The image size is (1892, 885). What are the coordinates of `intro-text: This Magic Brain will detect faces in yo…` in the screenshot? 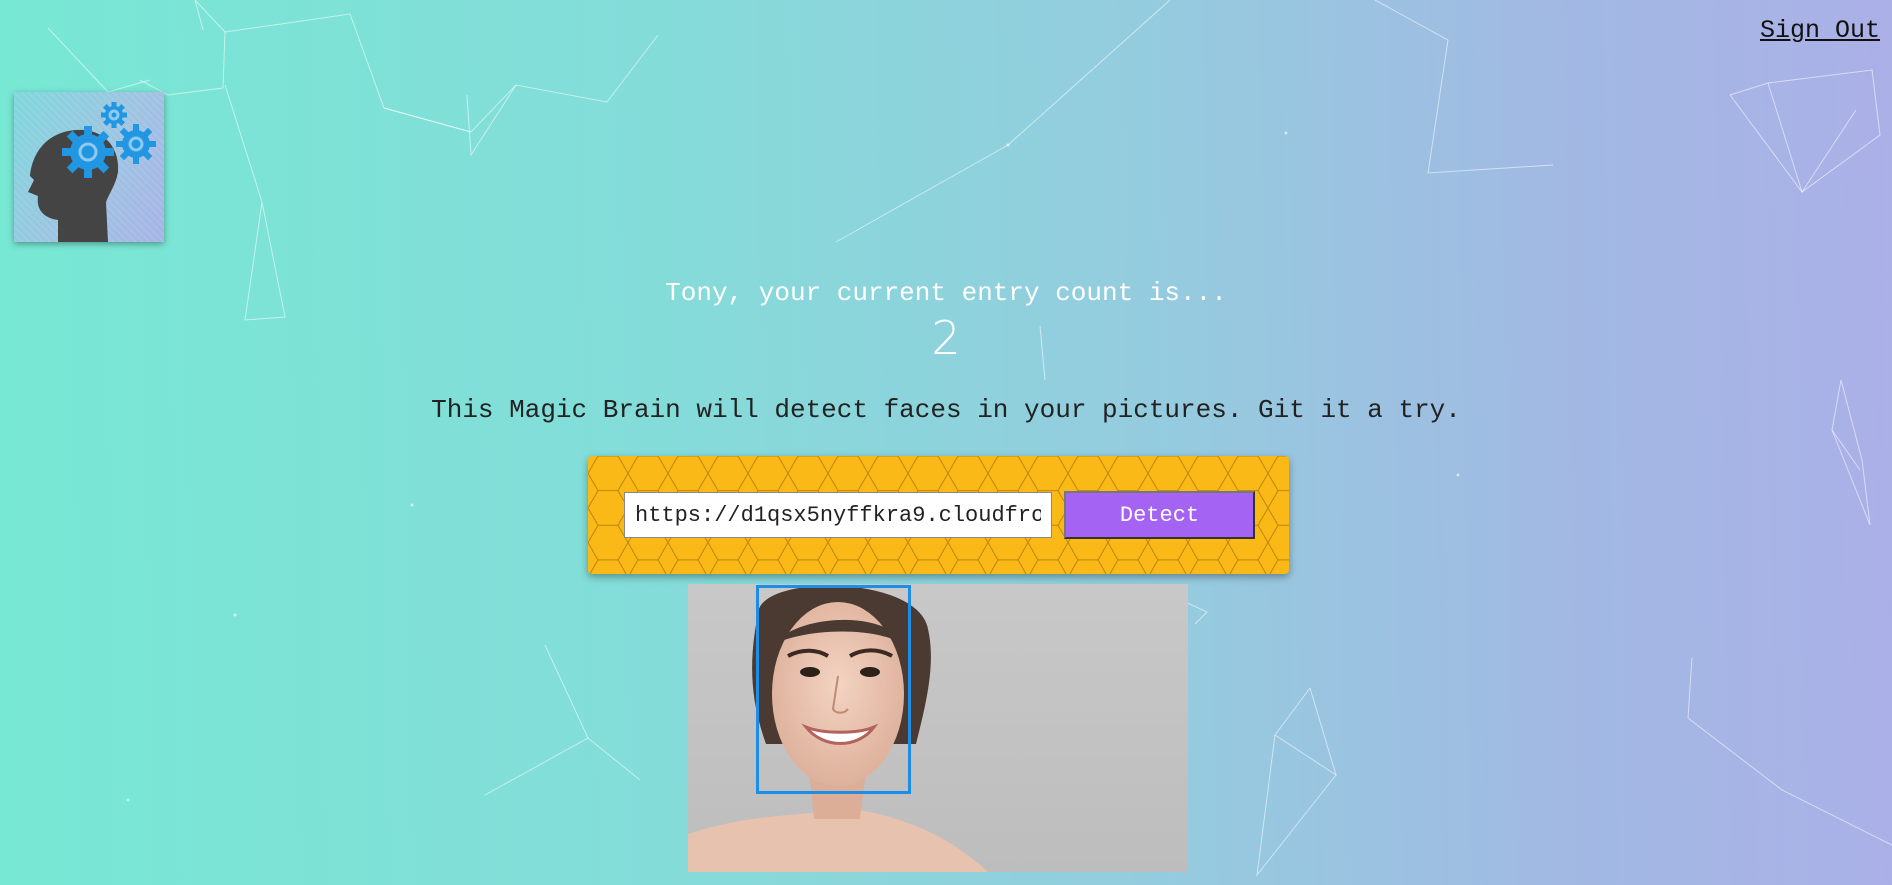 It's located at (946, 410).